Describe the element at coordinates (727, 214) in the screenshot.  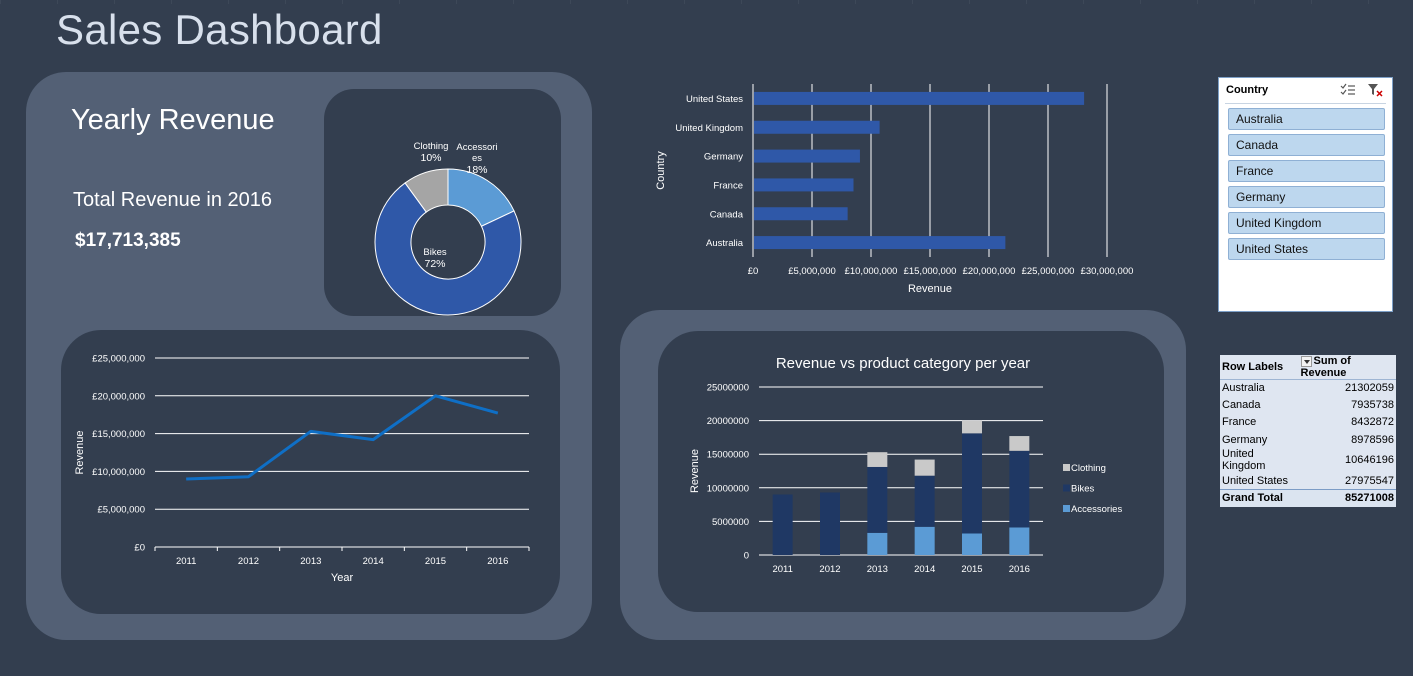
I see `y-tick-label: Canada` at that location.